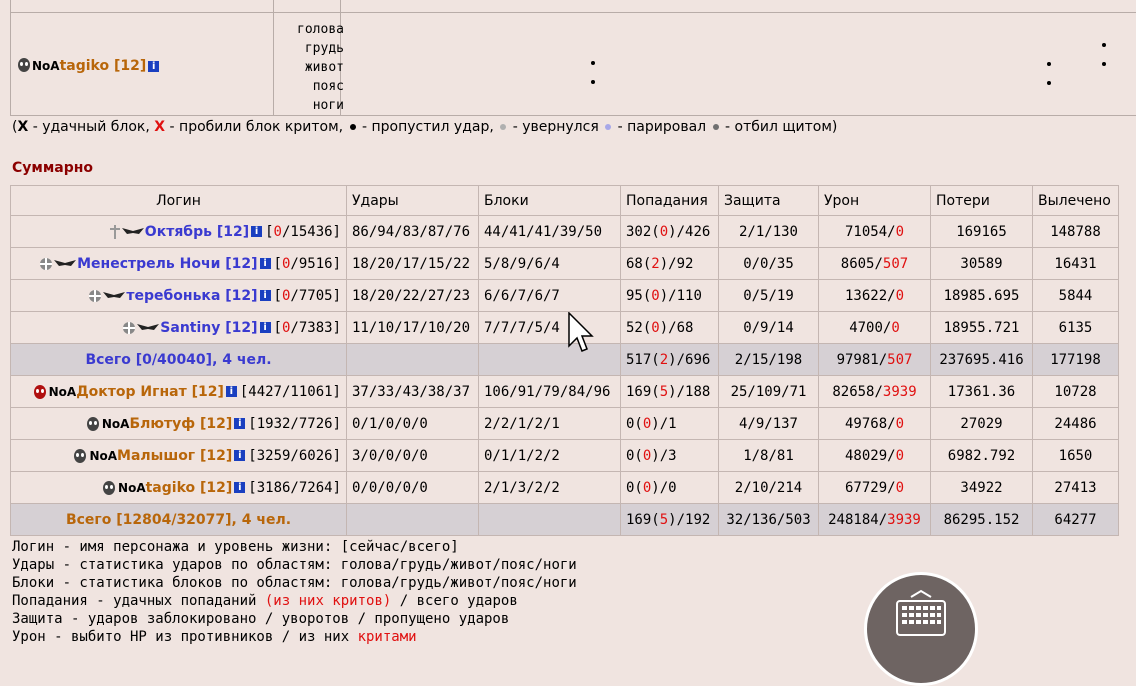 The height and width of the screenshot is (686, 1136). I want to click on blocks-cell: 7/7/7/5/4, so click(549, 327).